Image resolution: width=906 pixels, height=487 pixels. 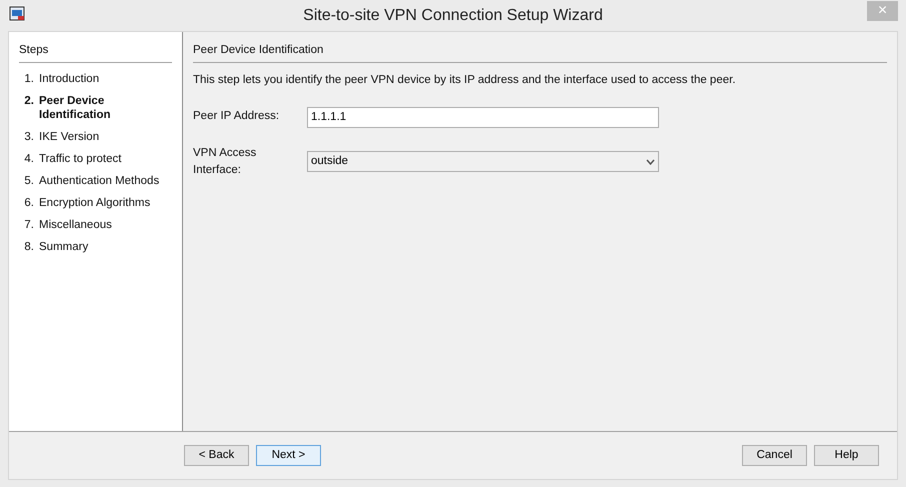 What do you see at coordinates (29, 181) in the screenshot?
I see `step-number: 5.` at bounding box center [29, 181].